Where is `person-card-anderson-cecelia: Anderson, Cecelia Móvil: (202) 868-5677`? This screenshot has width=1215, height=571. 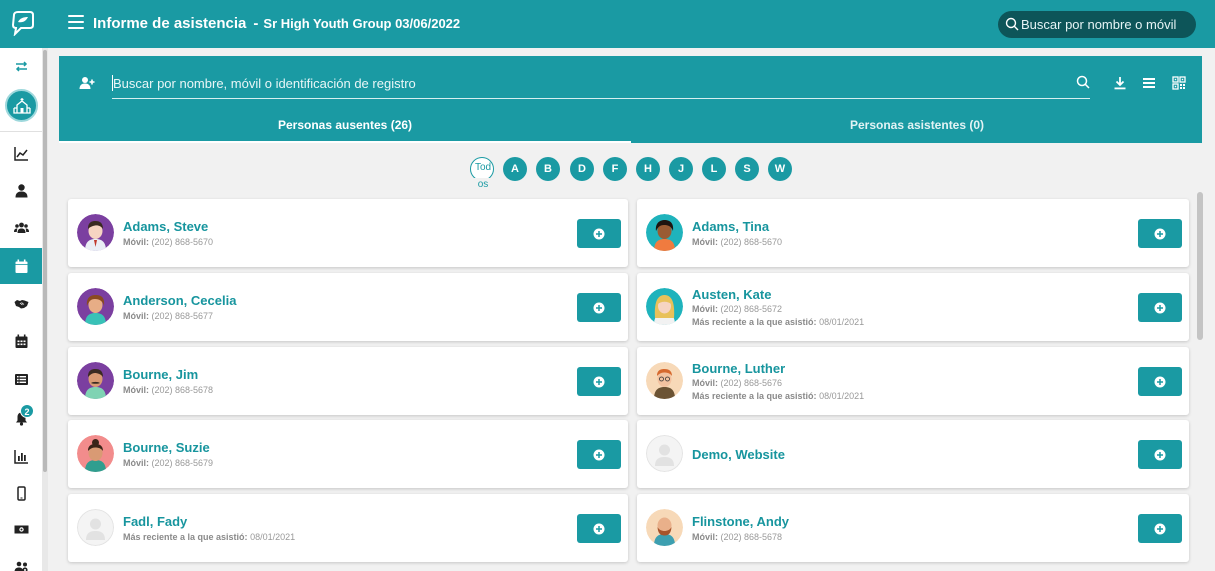
person-card-anderson-cecelia: Anderson, Cecelia Móvil: (202) 868-5677 is located at coordinates (348, 307).